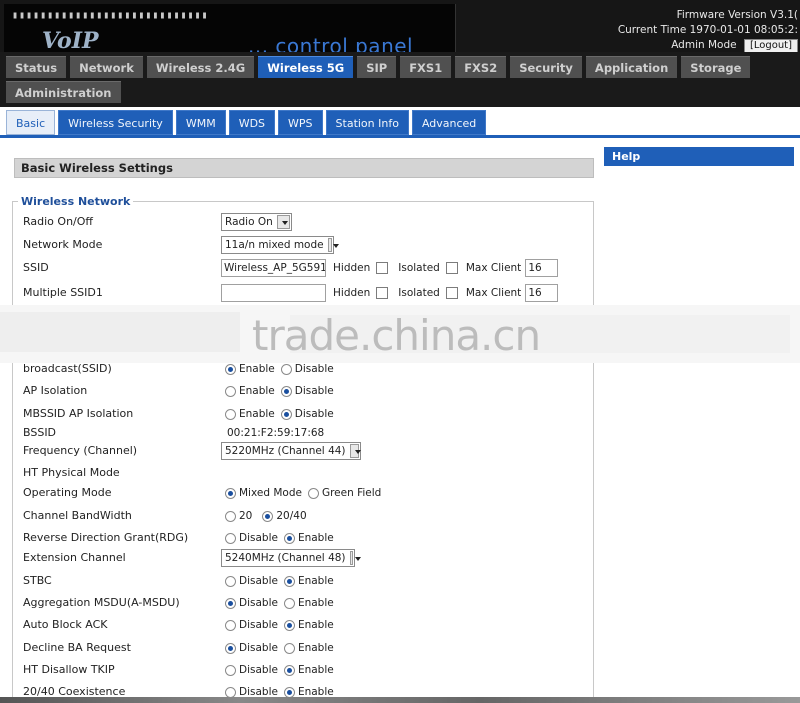  Describe the element at coordinates (67, 368) in the screenshot. I see `broadcast-label: broadcast(SSID)` at that location.